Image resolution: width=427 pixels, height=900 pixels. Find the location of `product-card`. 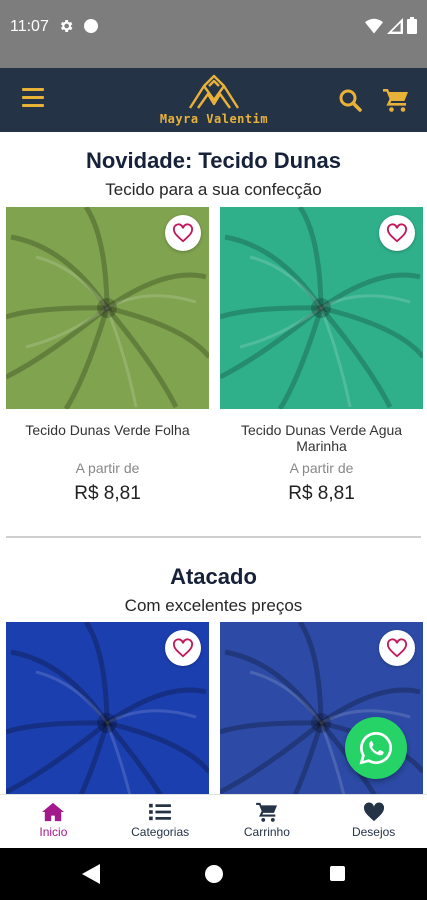

product-card is located at coordinates (107, 708).